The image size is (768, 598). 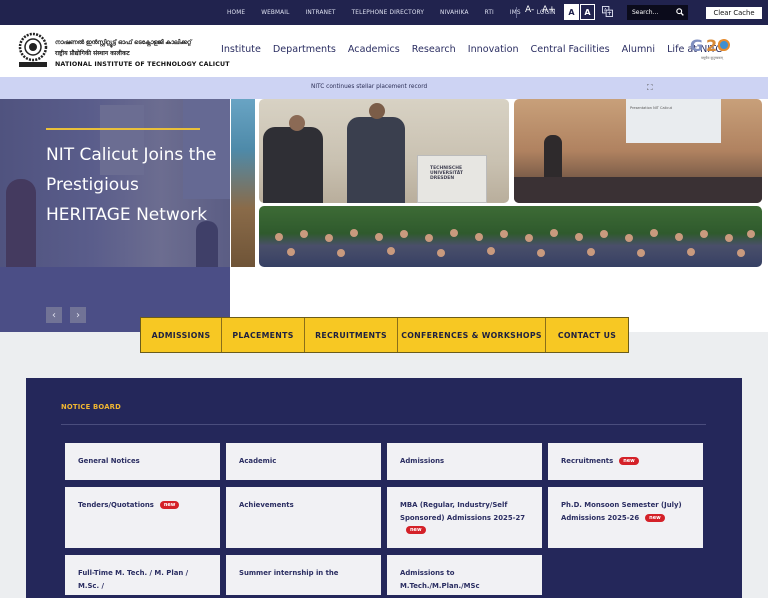 I want to click on notice-card-academic: Academic, so click(x=303, y=461).